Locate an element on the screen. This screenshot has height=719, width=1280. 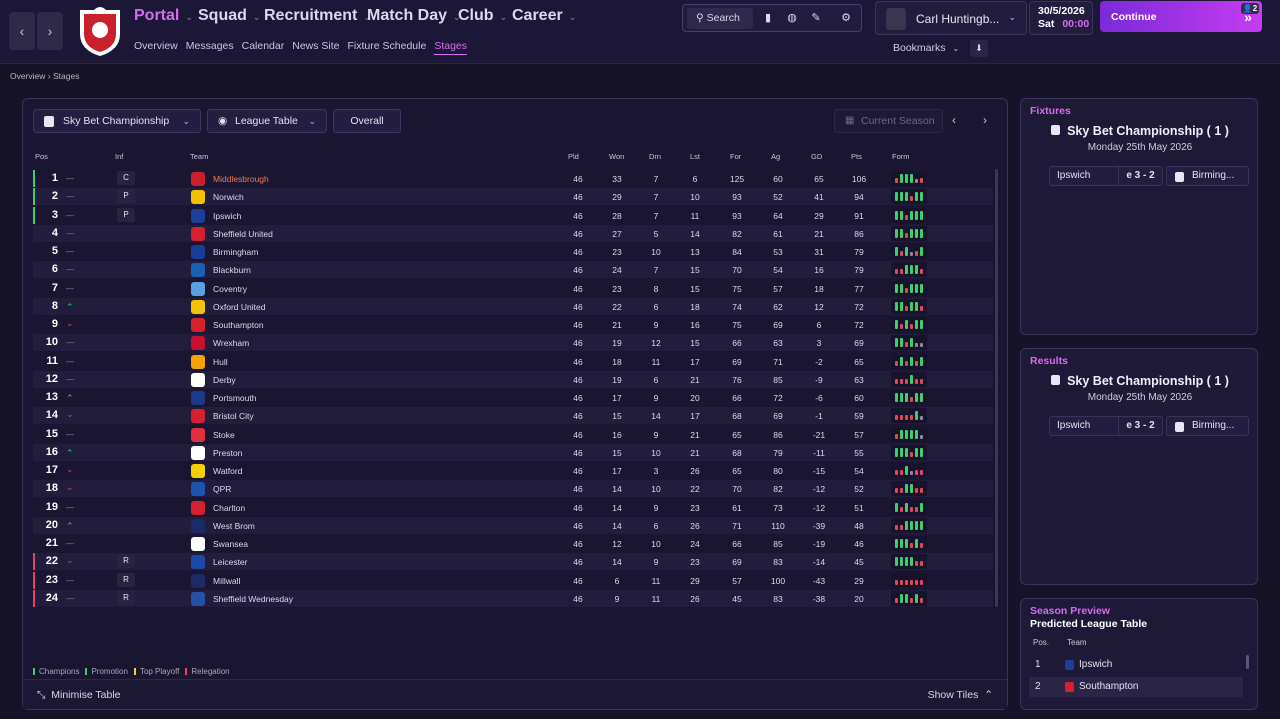
bulb-icon: ◍ is located at coordinates (792, 18).